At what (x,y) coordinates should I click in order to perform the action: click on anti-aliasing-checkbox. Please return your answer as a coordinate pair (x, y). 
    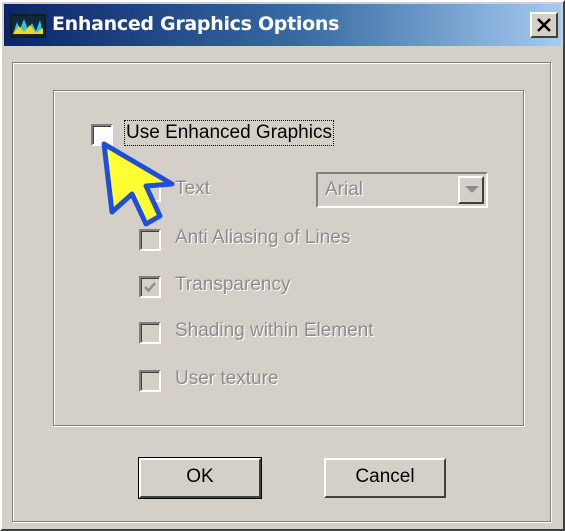
    Looking at the image, I should click on (150, 240).